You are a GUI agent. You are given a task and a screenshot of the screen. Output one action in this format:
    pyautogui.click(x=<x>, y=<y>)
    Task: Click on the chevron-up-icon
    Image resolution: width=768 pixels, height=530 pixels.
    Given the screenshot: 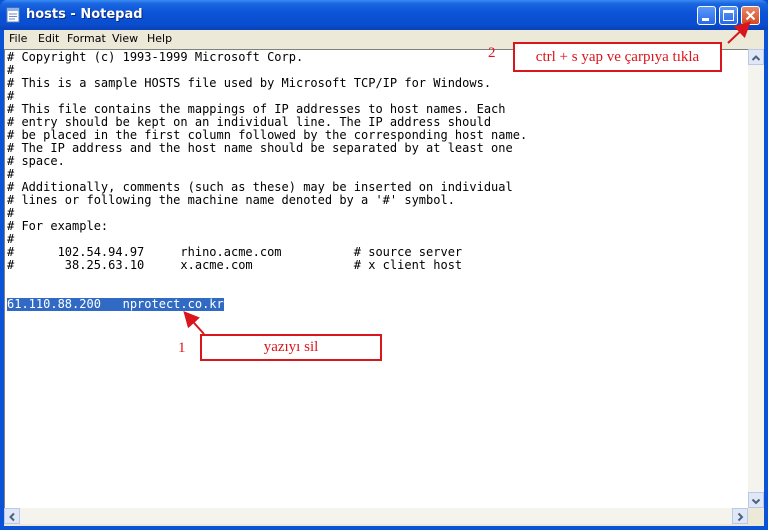 What is the action you would take?
    pyautogui.click(x=756, y=58)
    